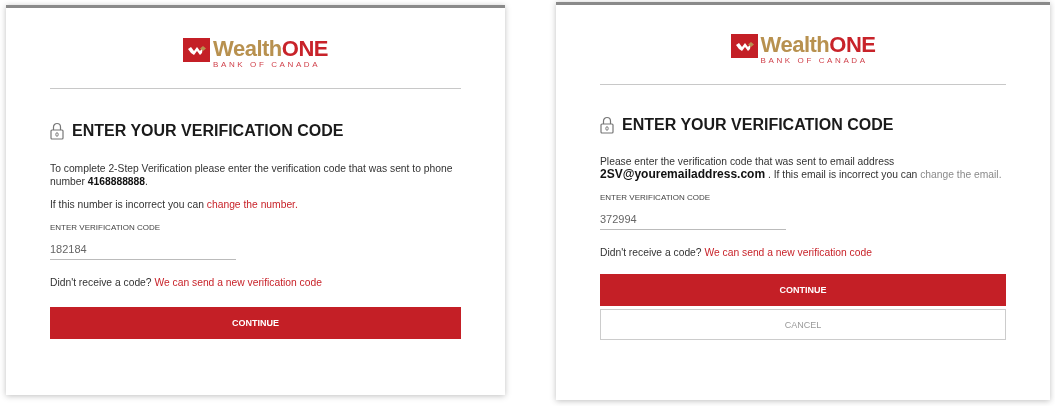 This screenshot has height=406, width=1055. Describe the element at coordinates (961, 174) in the screenshot. I see `change-link: change the email.` at that location.